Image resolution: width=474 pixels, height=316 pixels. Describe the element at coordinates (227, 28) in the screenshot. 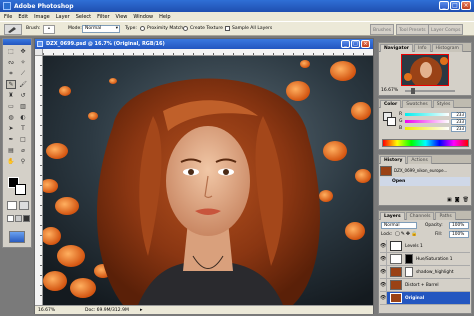

I see `sample-all-layers-checkbox` at that location.